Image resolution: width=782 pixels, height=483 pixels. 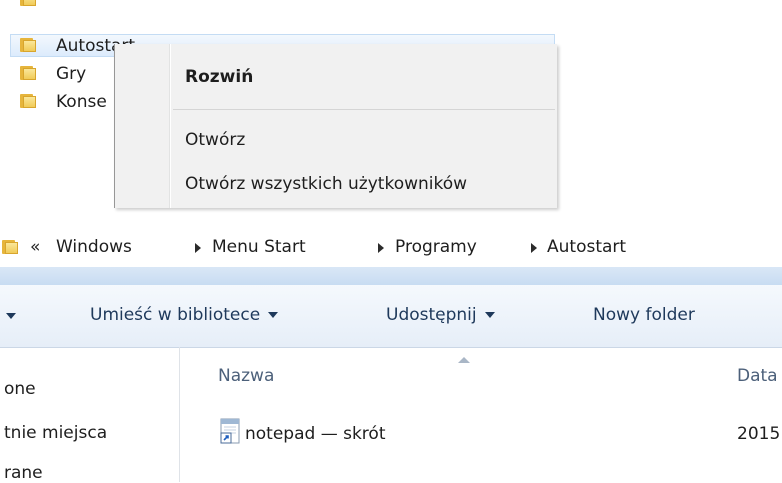 I want to click on nav-item-favorites: one, so click(x=20, y=389).